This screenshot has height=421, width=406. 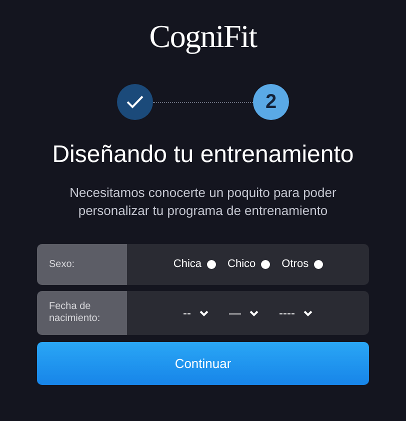 I want to click on date-select: —, so click(x=244, y=313).